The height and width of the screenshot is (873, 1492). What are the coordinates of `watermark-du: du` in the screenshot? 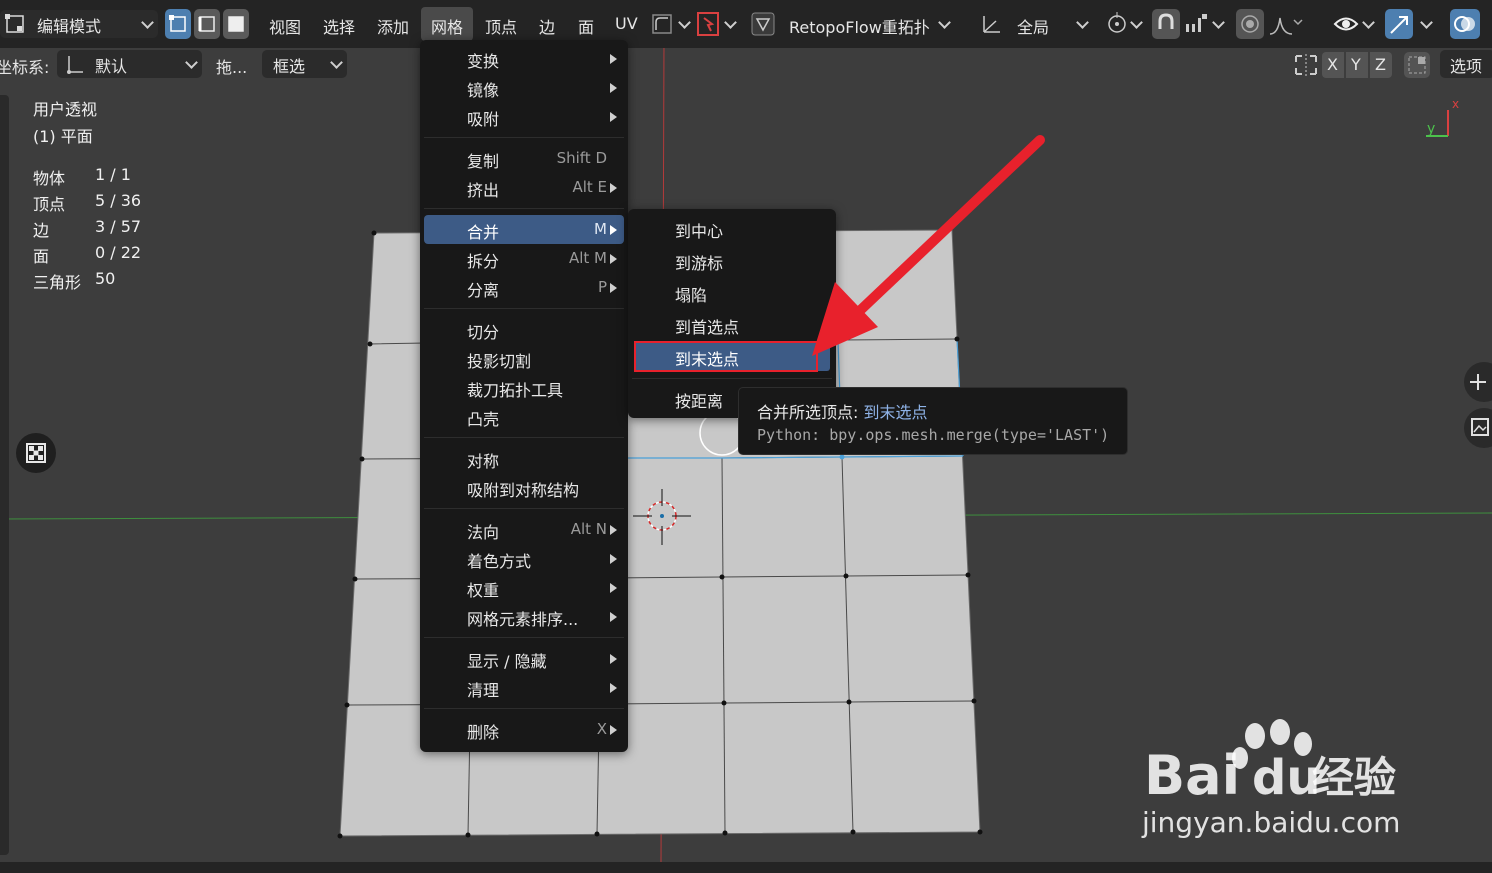 It's located at (1286, 778).